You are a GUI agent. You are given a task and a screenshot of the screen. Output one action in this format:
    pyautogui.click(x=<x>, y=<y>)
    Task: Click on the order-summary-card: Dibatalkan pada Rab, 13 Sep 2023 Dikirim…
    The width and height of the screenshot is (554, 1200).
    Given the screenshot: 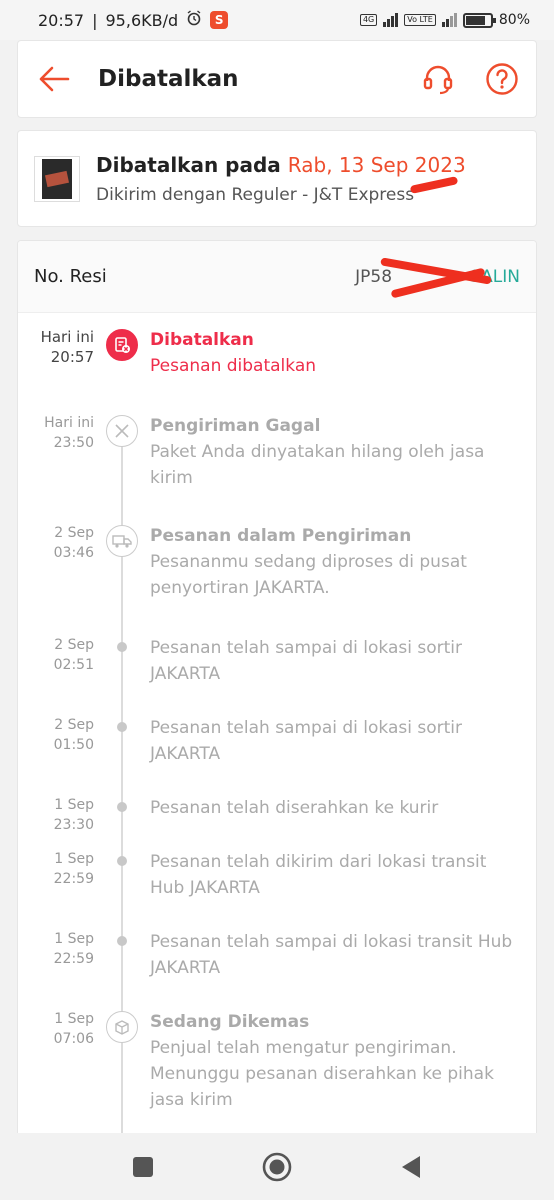 What is the action you would take?
    pyautogui.click(x=277, y=178)
    